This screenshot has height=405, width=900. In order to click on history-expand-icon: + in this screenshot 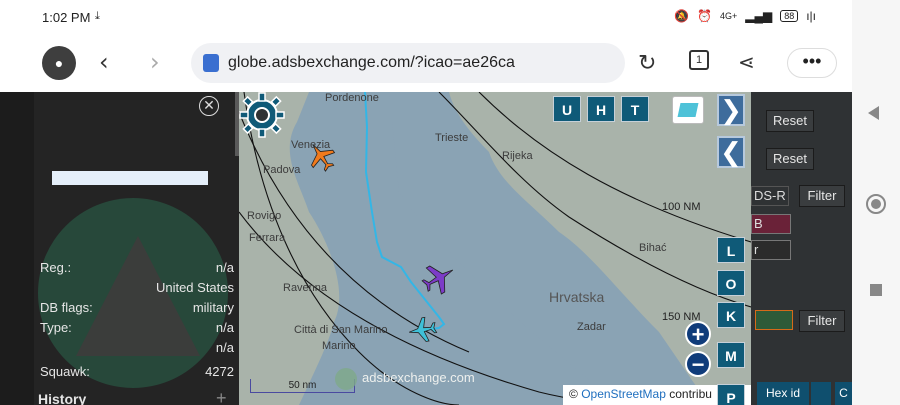, I will do `click(221, 396)`.